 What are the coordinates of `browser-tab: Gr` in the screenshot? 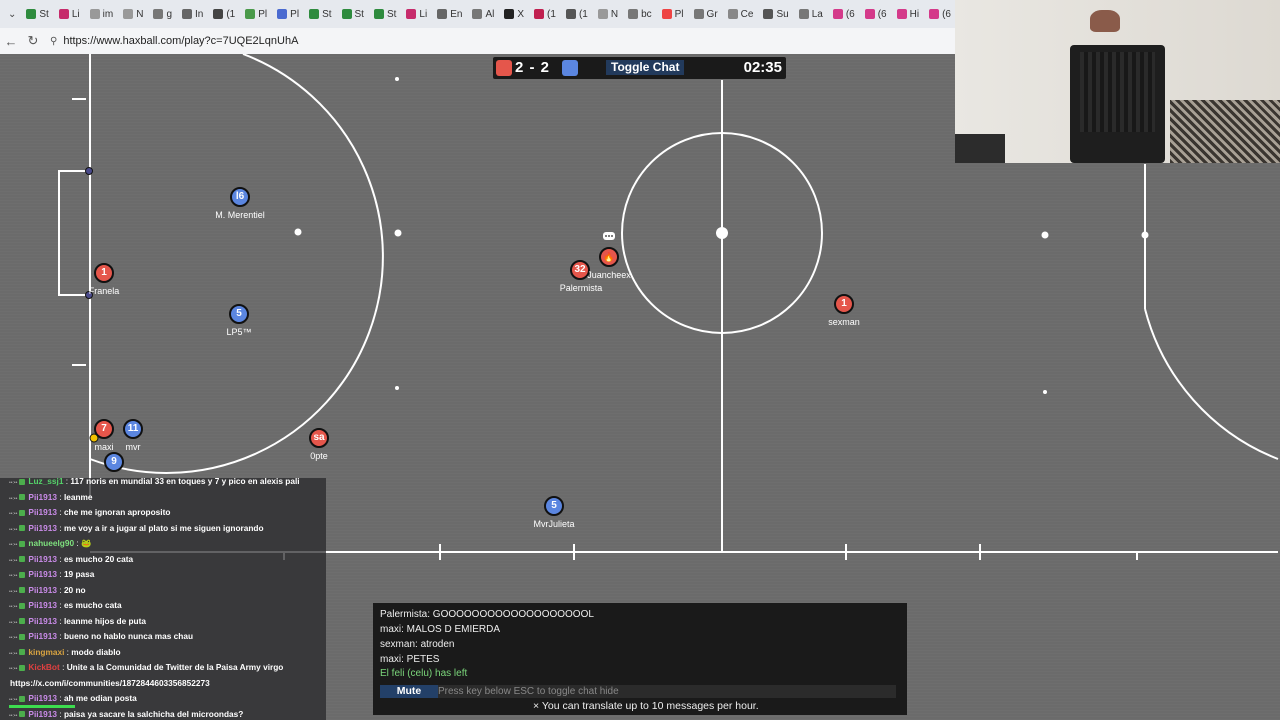 It's located at (706, 14).